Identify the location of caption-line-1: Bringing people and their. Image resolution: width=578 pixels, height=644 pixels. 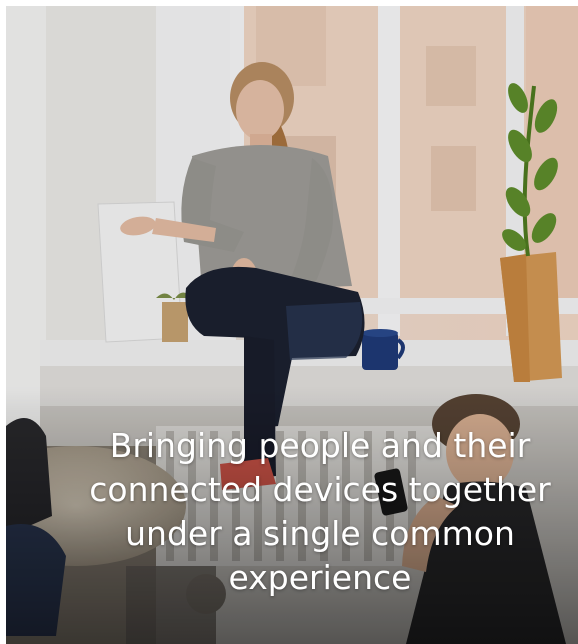
(320, 445).